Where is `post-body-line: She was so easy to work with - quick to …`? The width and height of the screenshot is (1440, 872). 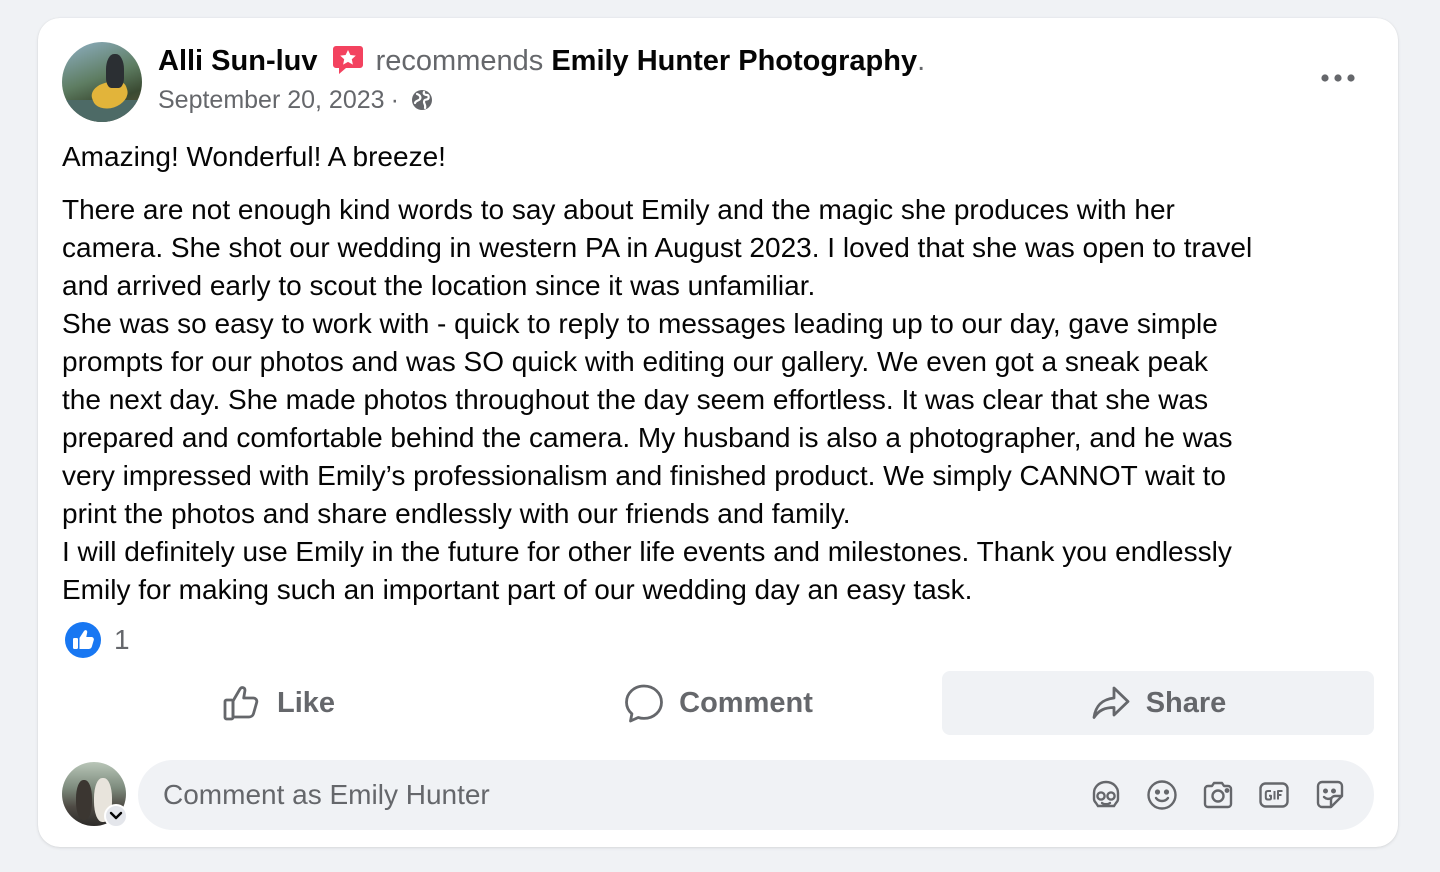
post-body-line: She was so easy to work with - quick to … is located at coordinates (640, 323).